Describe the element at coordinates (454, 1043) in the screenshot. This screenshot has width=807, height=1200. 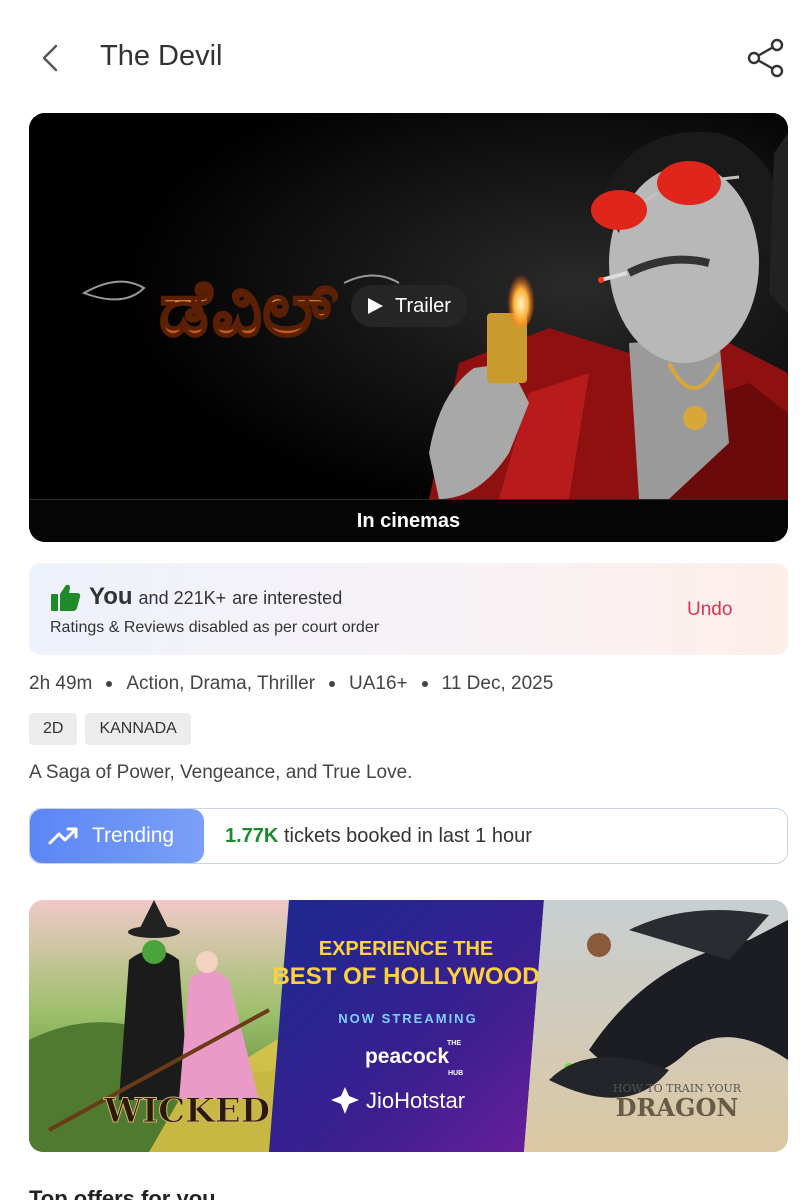
I see `brand-the: THE` at that location.